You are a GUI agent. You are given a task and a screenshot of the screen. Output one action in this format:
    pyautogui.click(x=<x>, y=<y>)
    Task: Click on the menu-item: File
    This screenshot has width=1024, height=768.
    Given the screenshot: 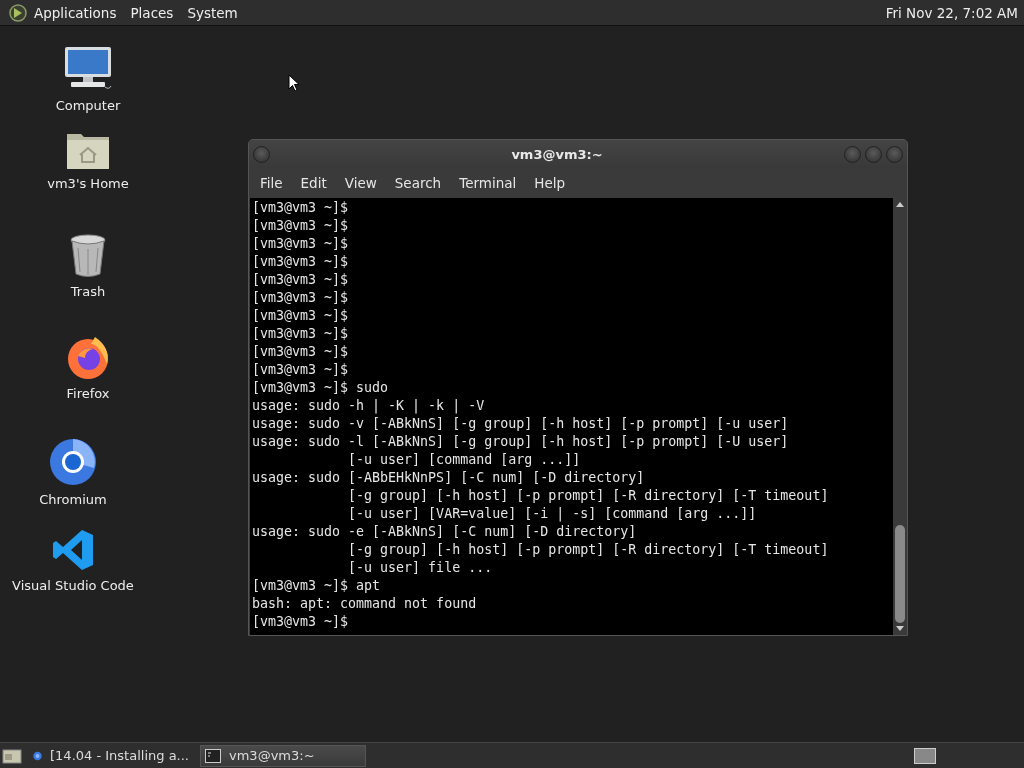 What is the action you would take?
    pyautogui.click(x=271, y=183)
    